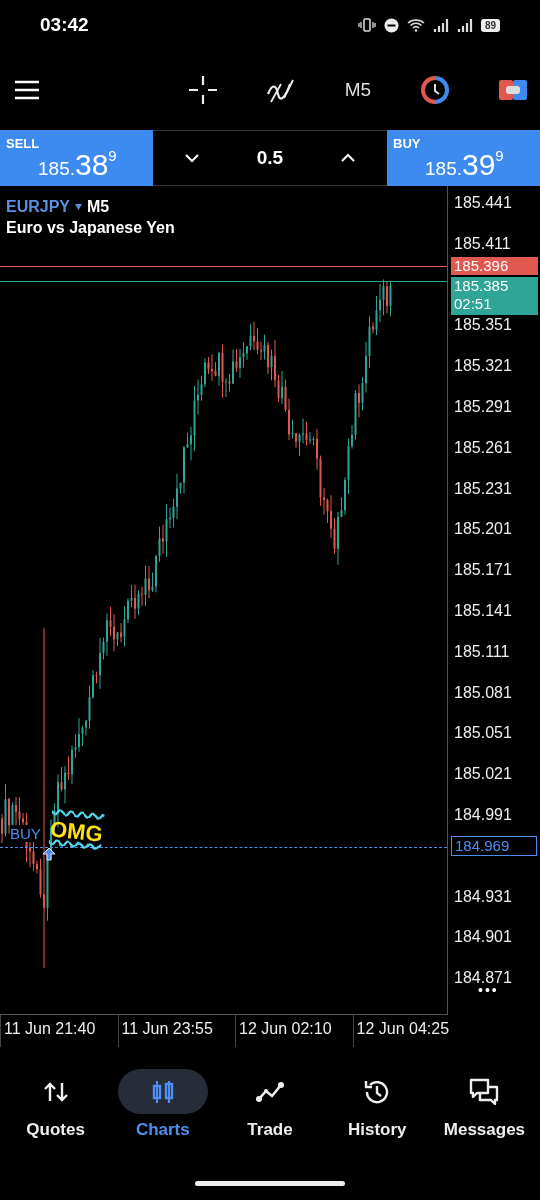 The height and width of the screenshot is (1200, 540). Describe the element at coordinates (483, 774) in the screenshot. I see `price-tick: 185.021` at that location.